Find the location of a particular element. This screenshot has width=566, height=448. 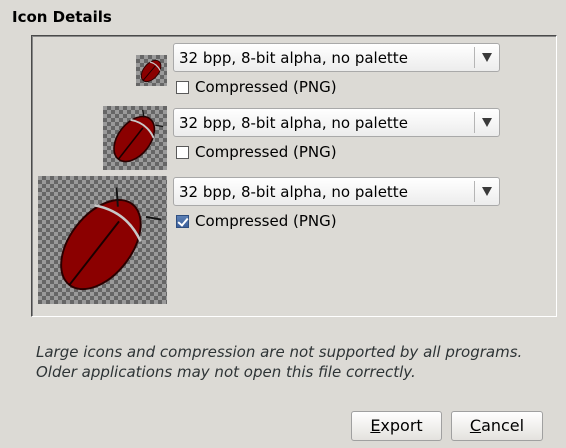

format-select-2-value: 32 bpp, 8-bit alpha, no palette is located at coordinates (293, 123).